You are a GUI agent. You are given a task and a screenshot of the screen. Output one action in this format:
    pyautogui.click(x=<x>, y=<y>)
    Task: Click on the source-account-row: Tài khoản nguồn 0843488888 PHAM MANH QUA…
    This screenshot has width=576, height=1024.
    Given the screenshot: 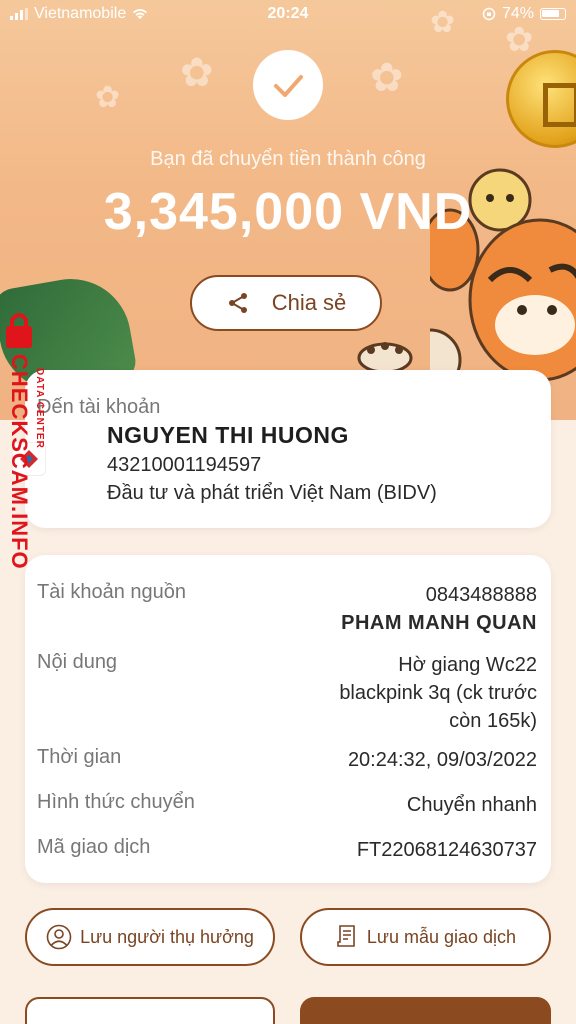 What is the action you would take?
    pyautogui.click(x=287, y=609)
    